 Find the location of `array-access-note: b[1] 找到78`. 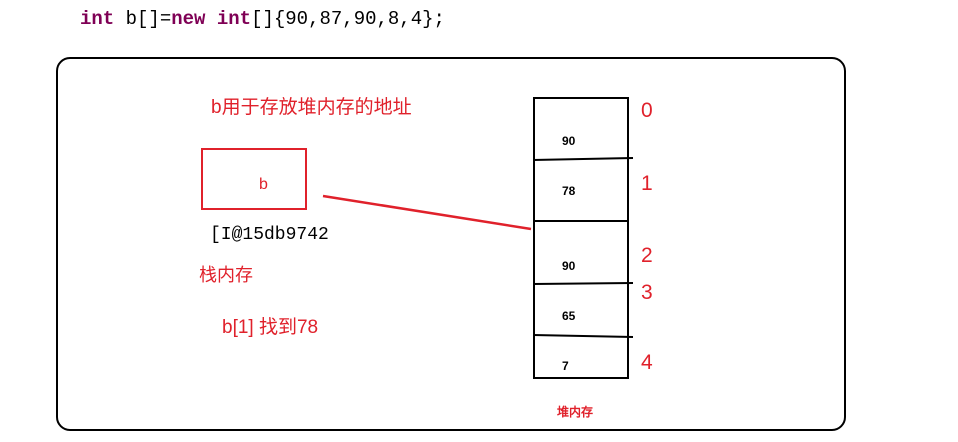

array-access-note: b[1] 找到78 is located at coordinates (270, 327).